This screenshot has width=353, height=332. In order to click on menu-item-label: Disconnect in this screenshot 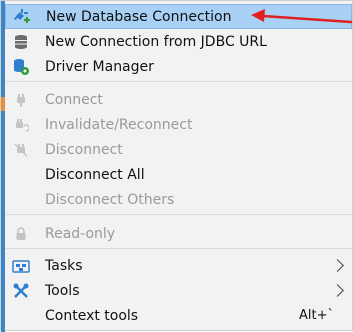, I will do `click(84, 149)`.